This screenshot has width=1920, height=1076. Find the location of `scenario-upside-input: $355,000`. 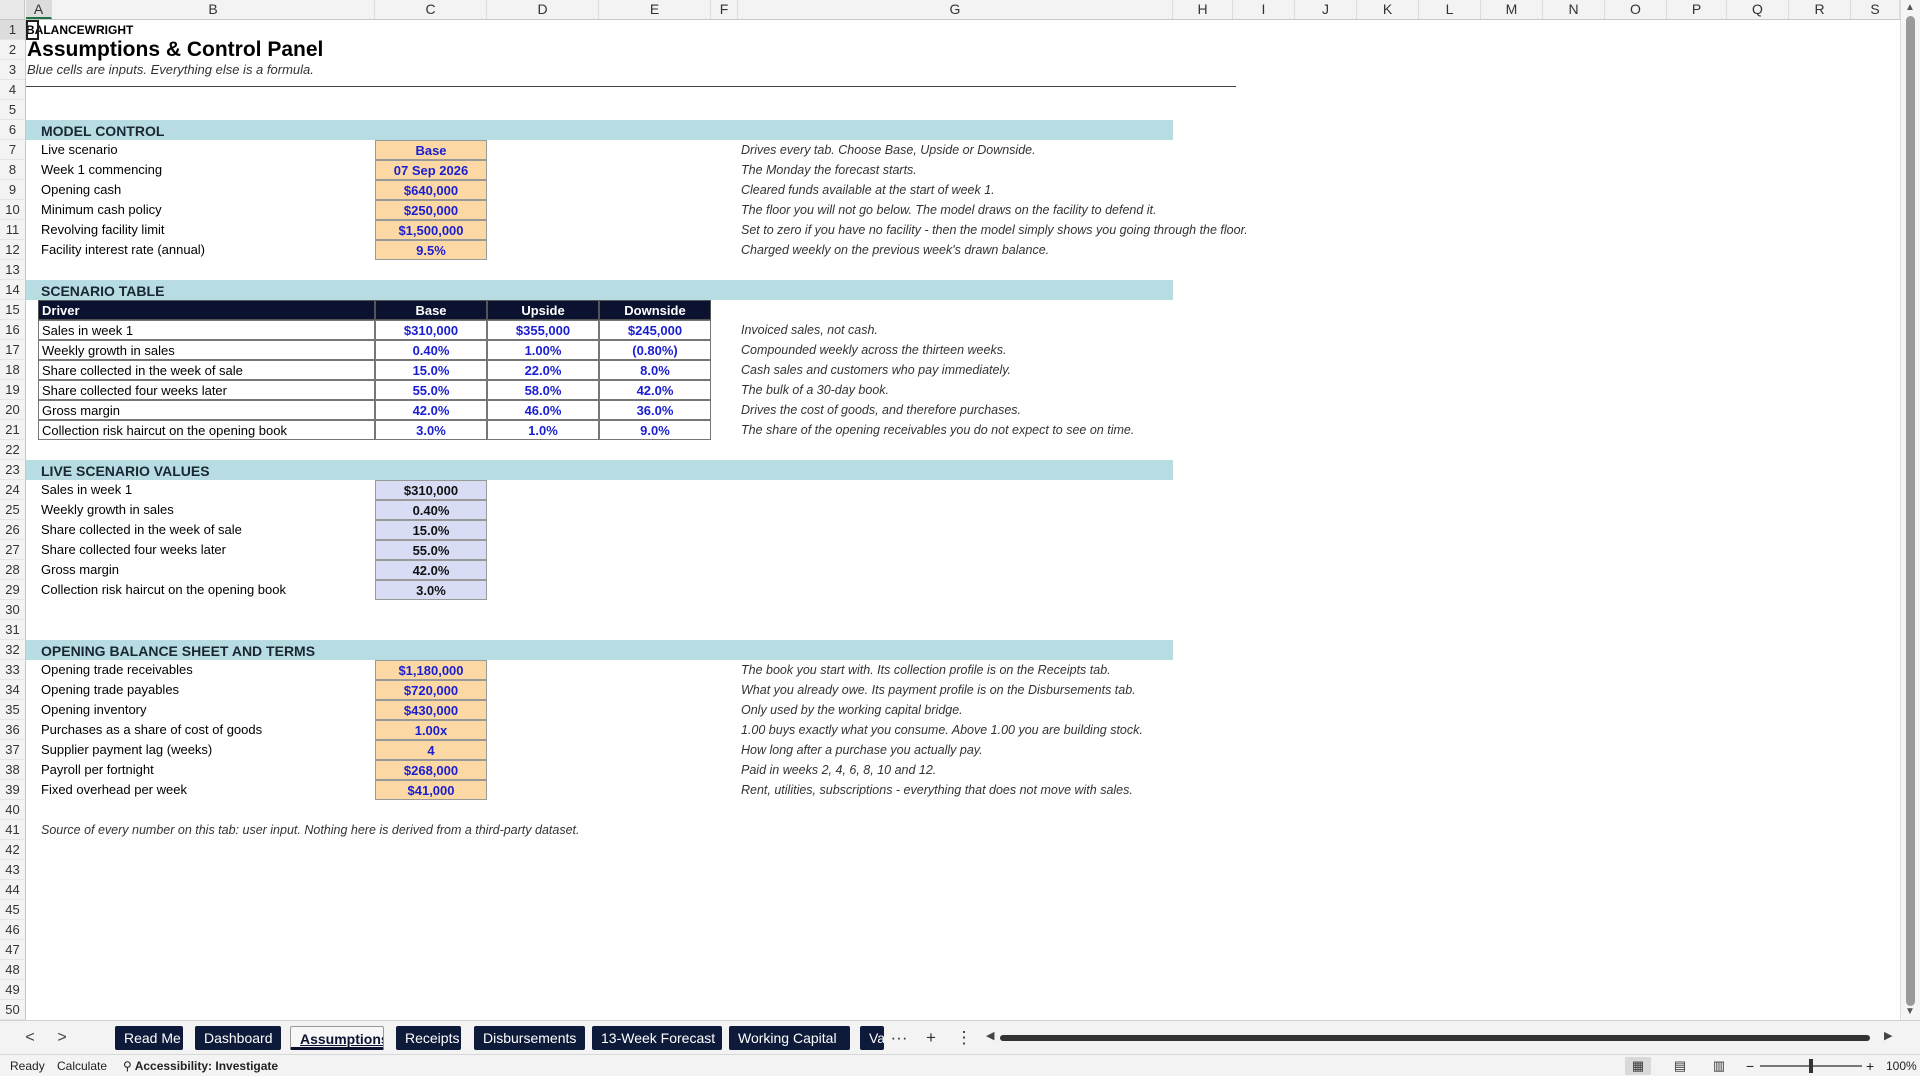

scenario-upside-input: $355,000 is located at coordinates (543, 330).